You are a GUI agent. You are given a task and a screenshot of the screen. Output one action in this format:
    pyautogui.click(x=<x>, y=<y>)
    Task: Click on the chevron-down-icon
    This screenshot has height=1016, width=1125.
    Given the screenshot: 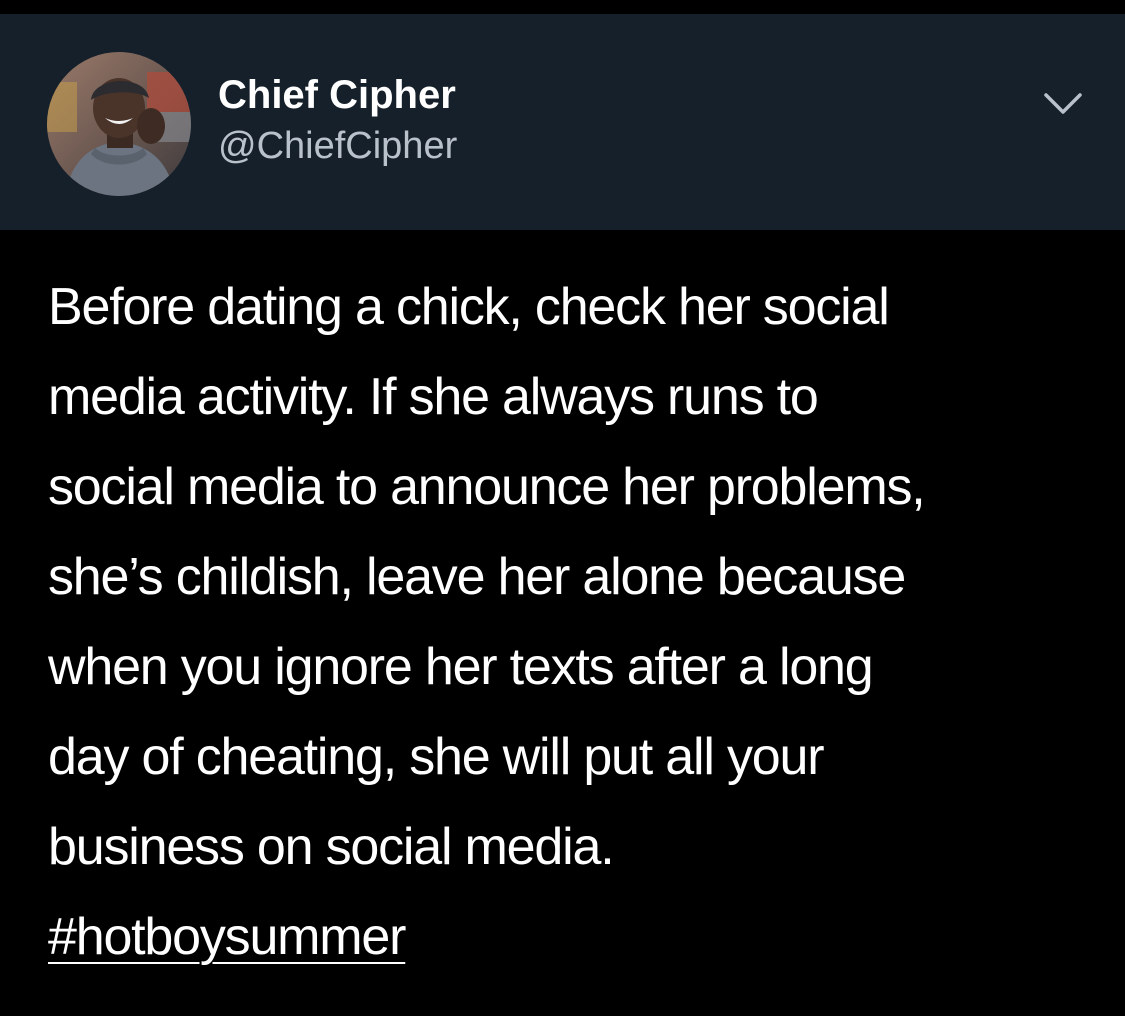 What is the action you would take?
    pyautogui.click(x=1063, y=103)
    